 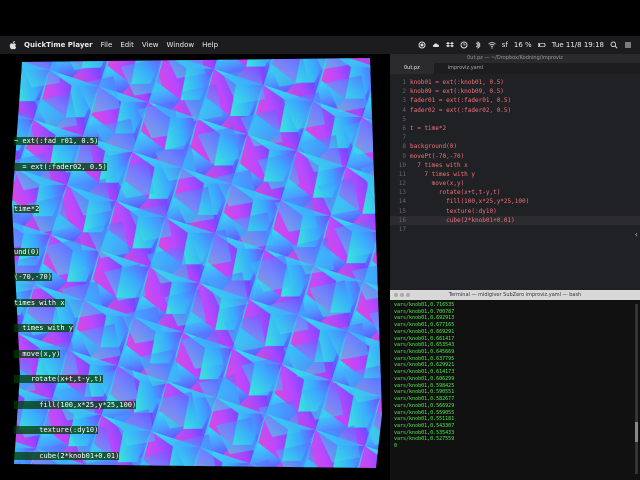 What do you see at coordinates (27, 209) in the screenshot?
I see `overlay-line: time*2` at bounding box center [27, 209].